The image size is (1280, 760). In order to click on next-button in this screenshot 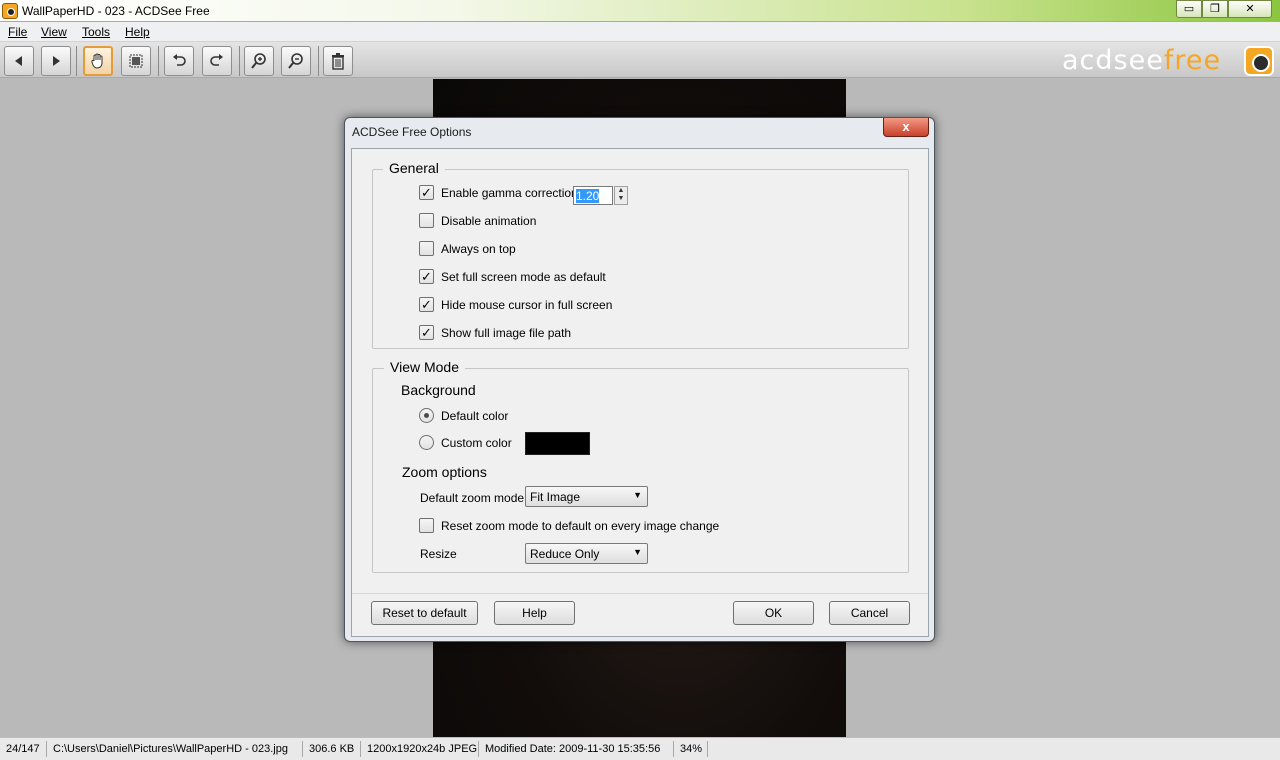, I will do `click(56, 61)`.